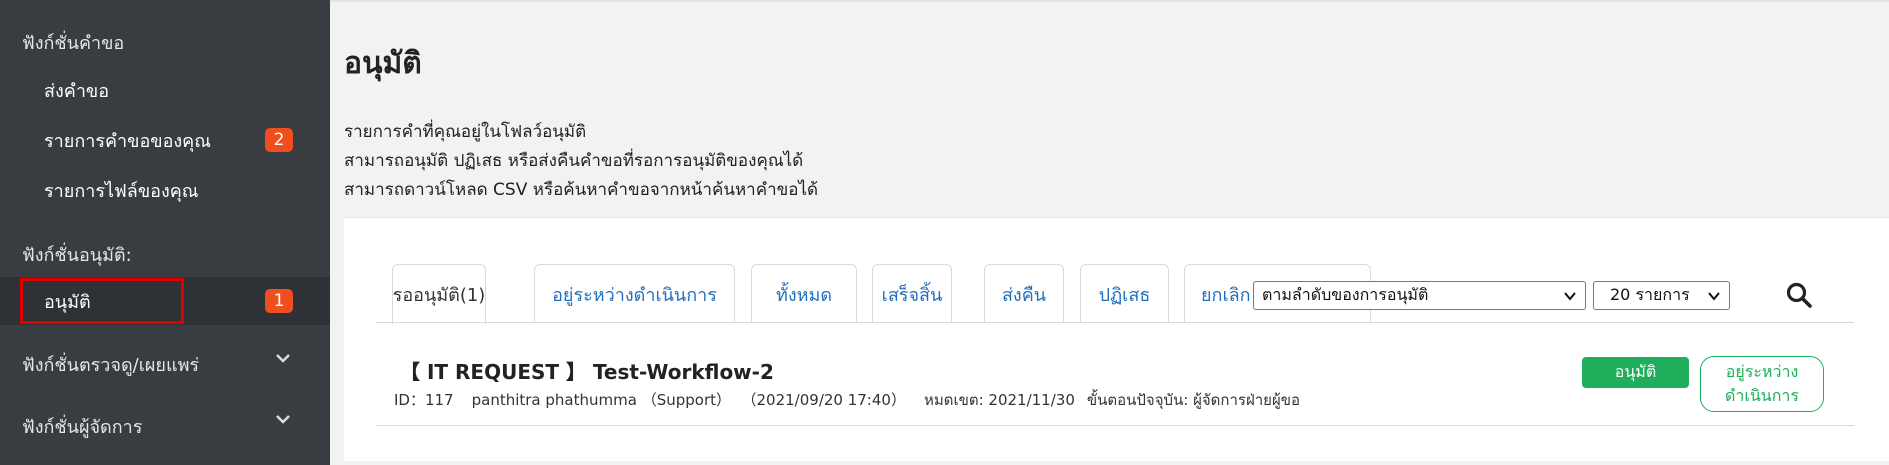 The width and height of the screenshot is (1889, 465). I want to click on top-border, so click(1109, 1).